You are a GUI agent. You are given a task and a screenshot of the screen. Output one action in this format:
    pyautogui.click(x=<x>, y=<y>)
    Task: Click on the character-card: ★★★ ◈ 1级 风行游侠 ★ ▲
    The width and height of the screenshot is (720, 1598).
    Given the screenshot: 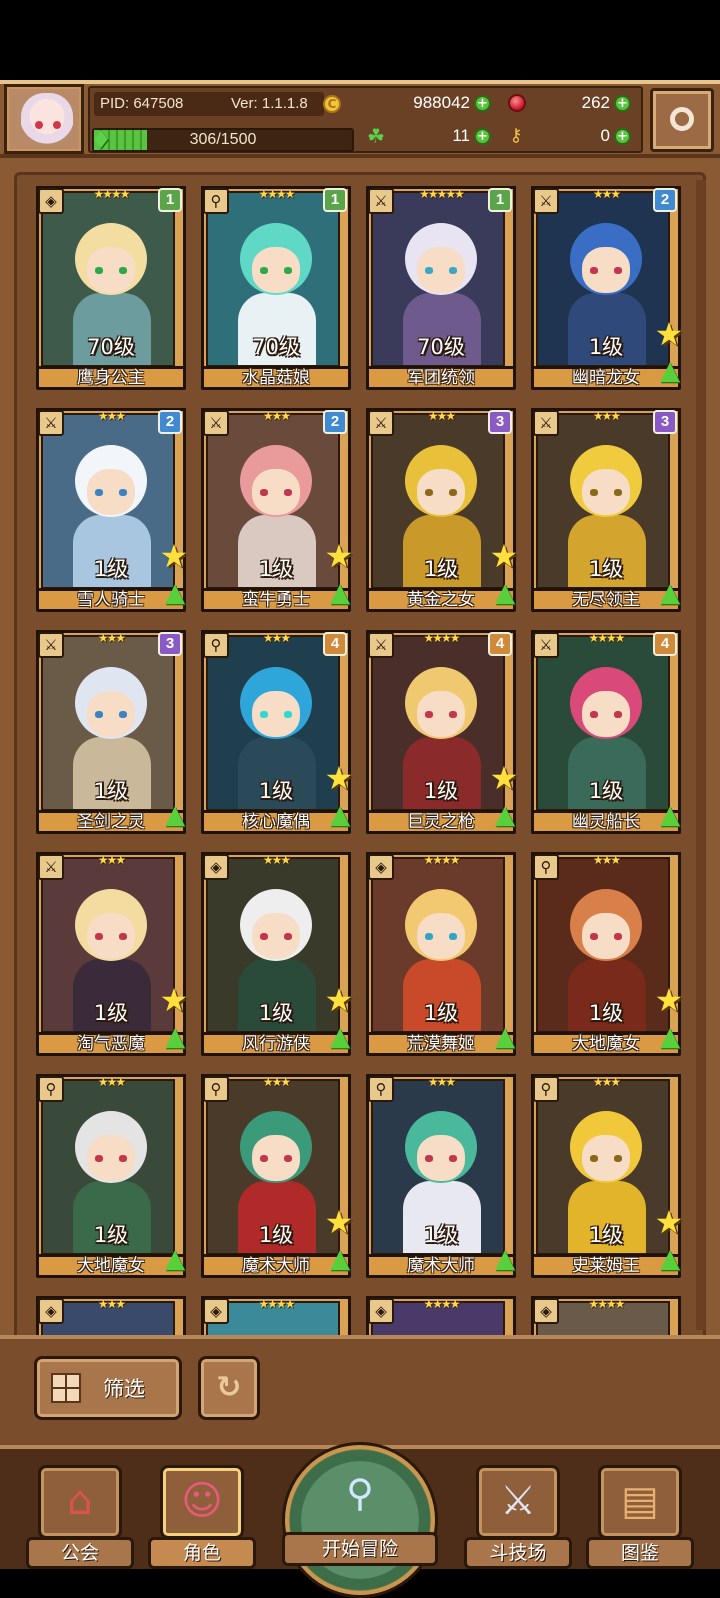 What is the action you would take?
    pyautogui.click(x=277, y=954)
    